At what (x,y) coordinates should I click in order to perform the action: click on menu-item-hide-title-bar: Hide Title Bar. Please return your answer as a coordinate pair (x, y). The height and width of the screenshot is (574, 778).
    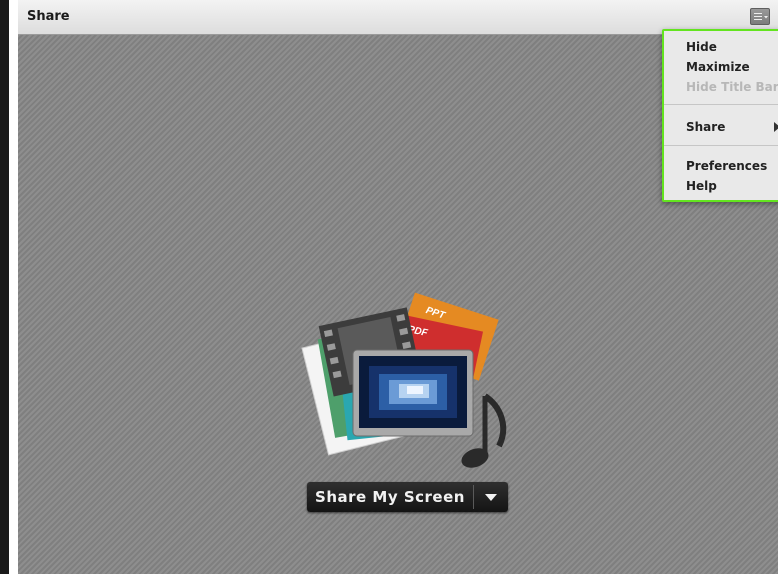
    Looking at the image, I should click on (732, 87).